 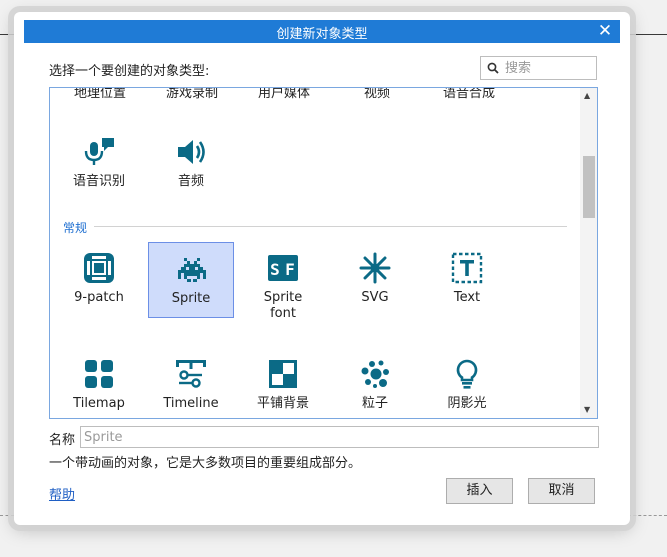 What do you see at coordinates (283, 374) in the screenshot?
I see `tiled-background-icon` at bounding box center [283, 374].